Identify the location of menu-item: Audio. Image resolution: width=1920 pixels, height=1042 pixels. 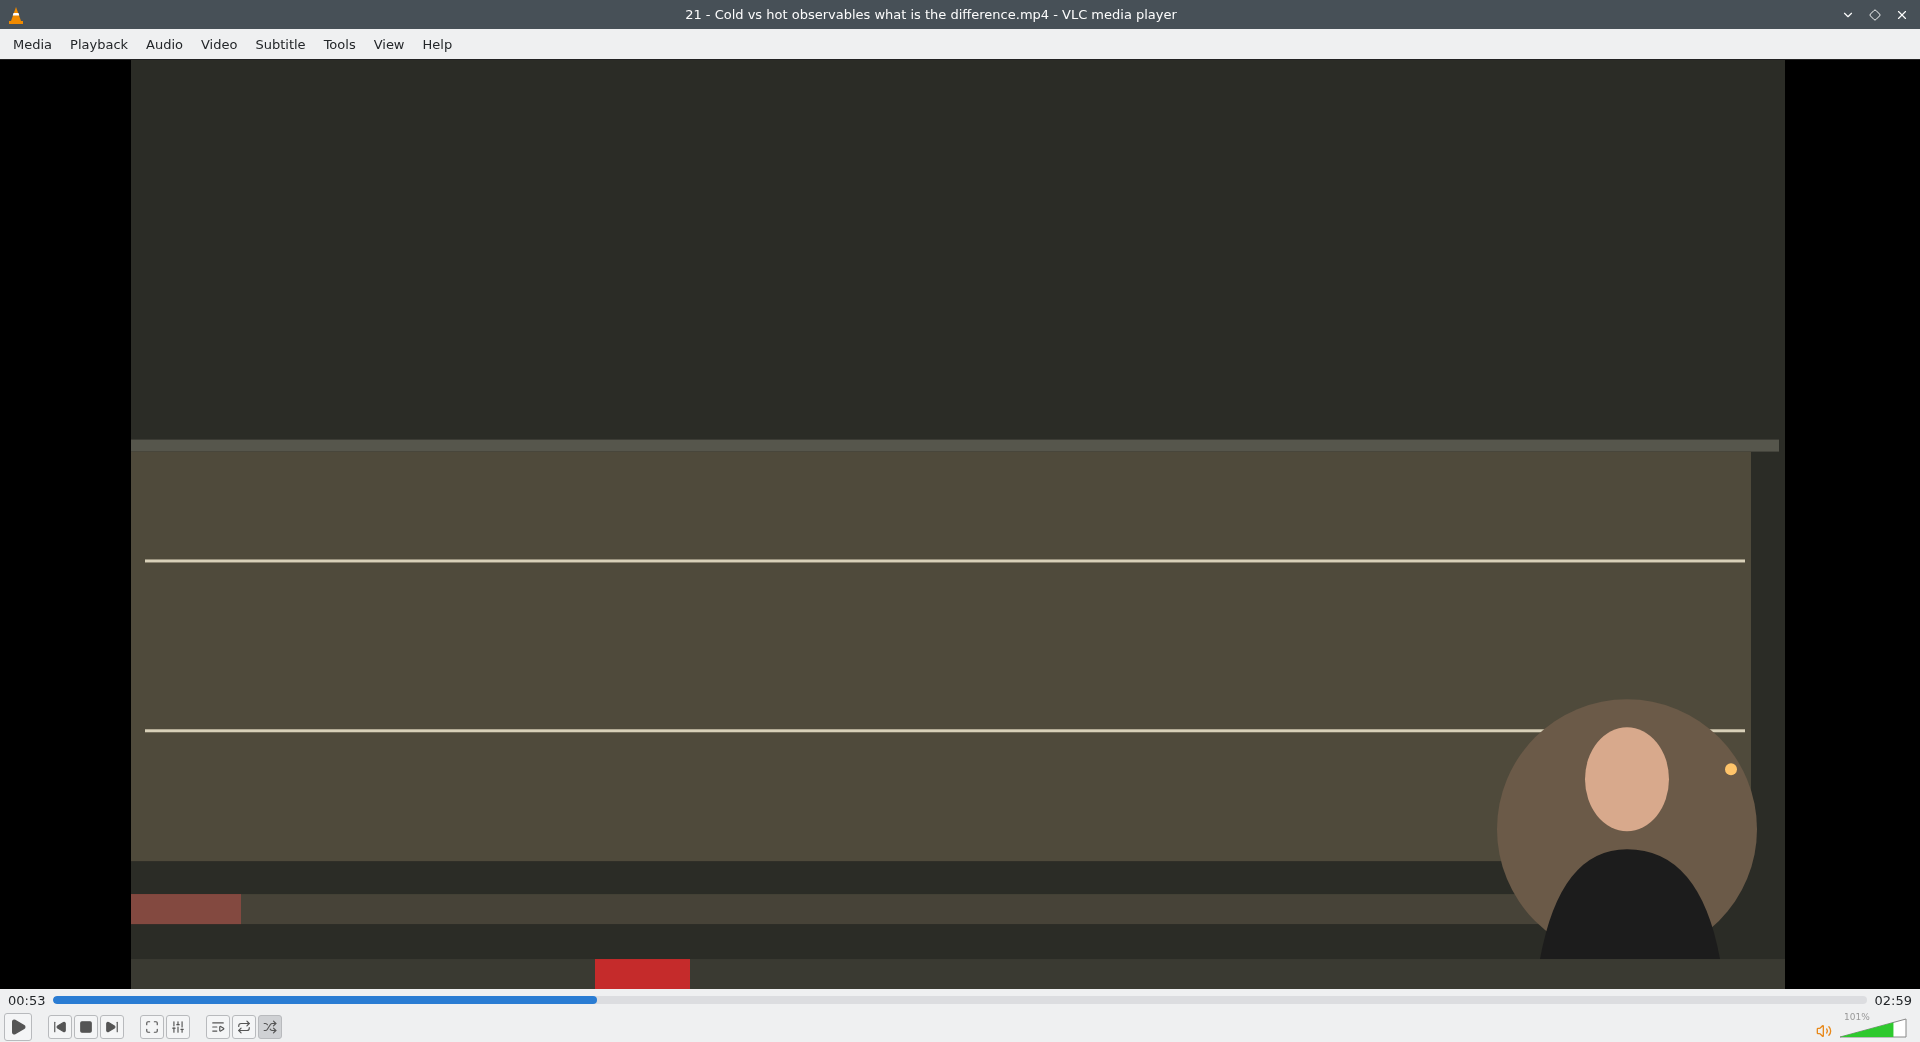
(164, 44).